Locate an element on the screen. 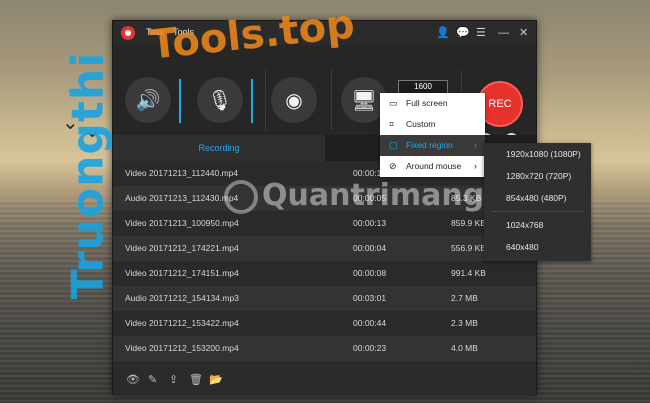 The width and height of the screenshot is (650, 403). file-name: Audio 20171213_112430.mp4 is located at coordinates (182, 198).